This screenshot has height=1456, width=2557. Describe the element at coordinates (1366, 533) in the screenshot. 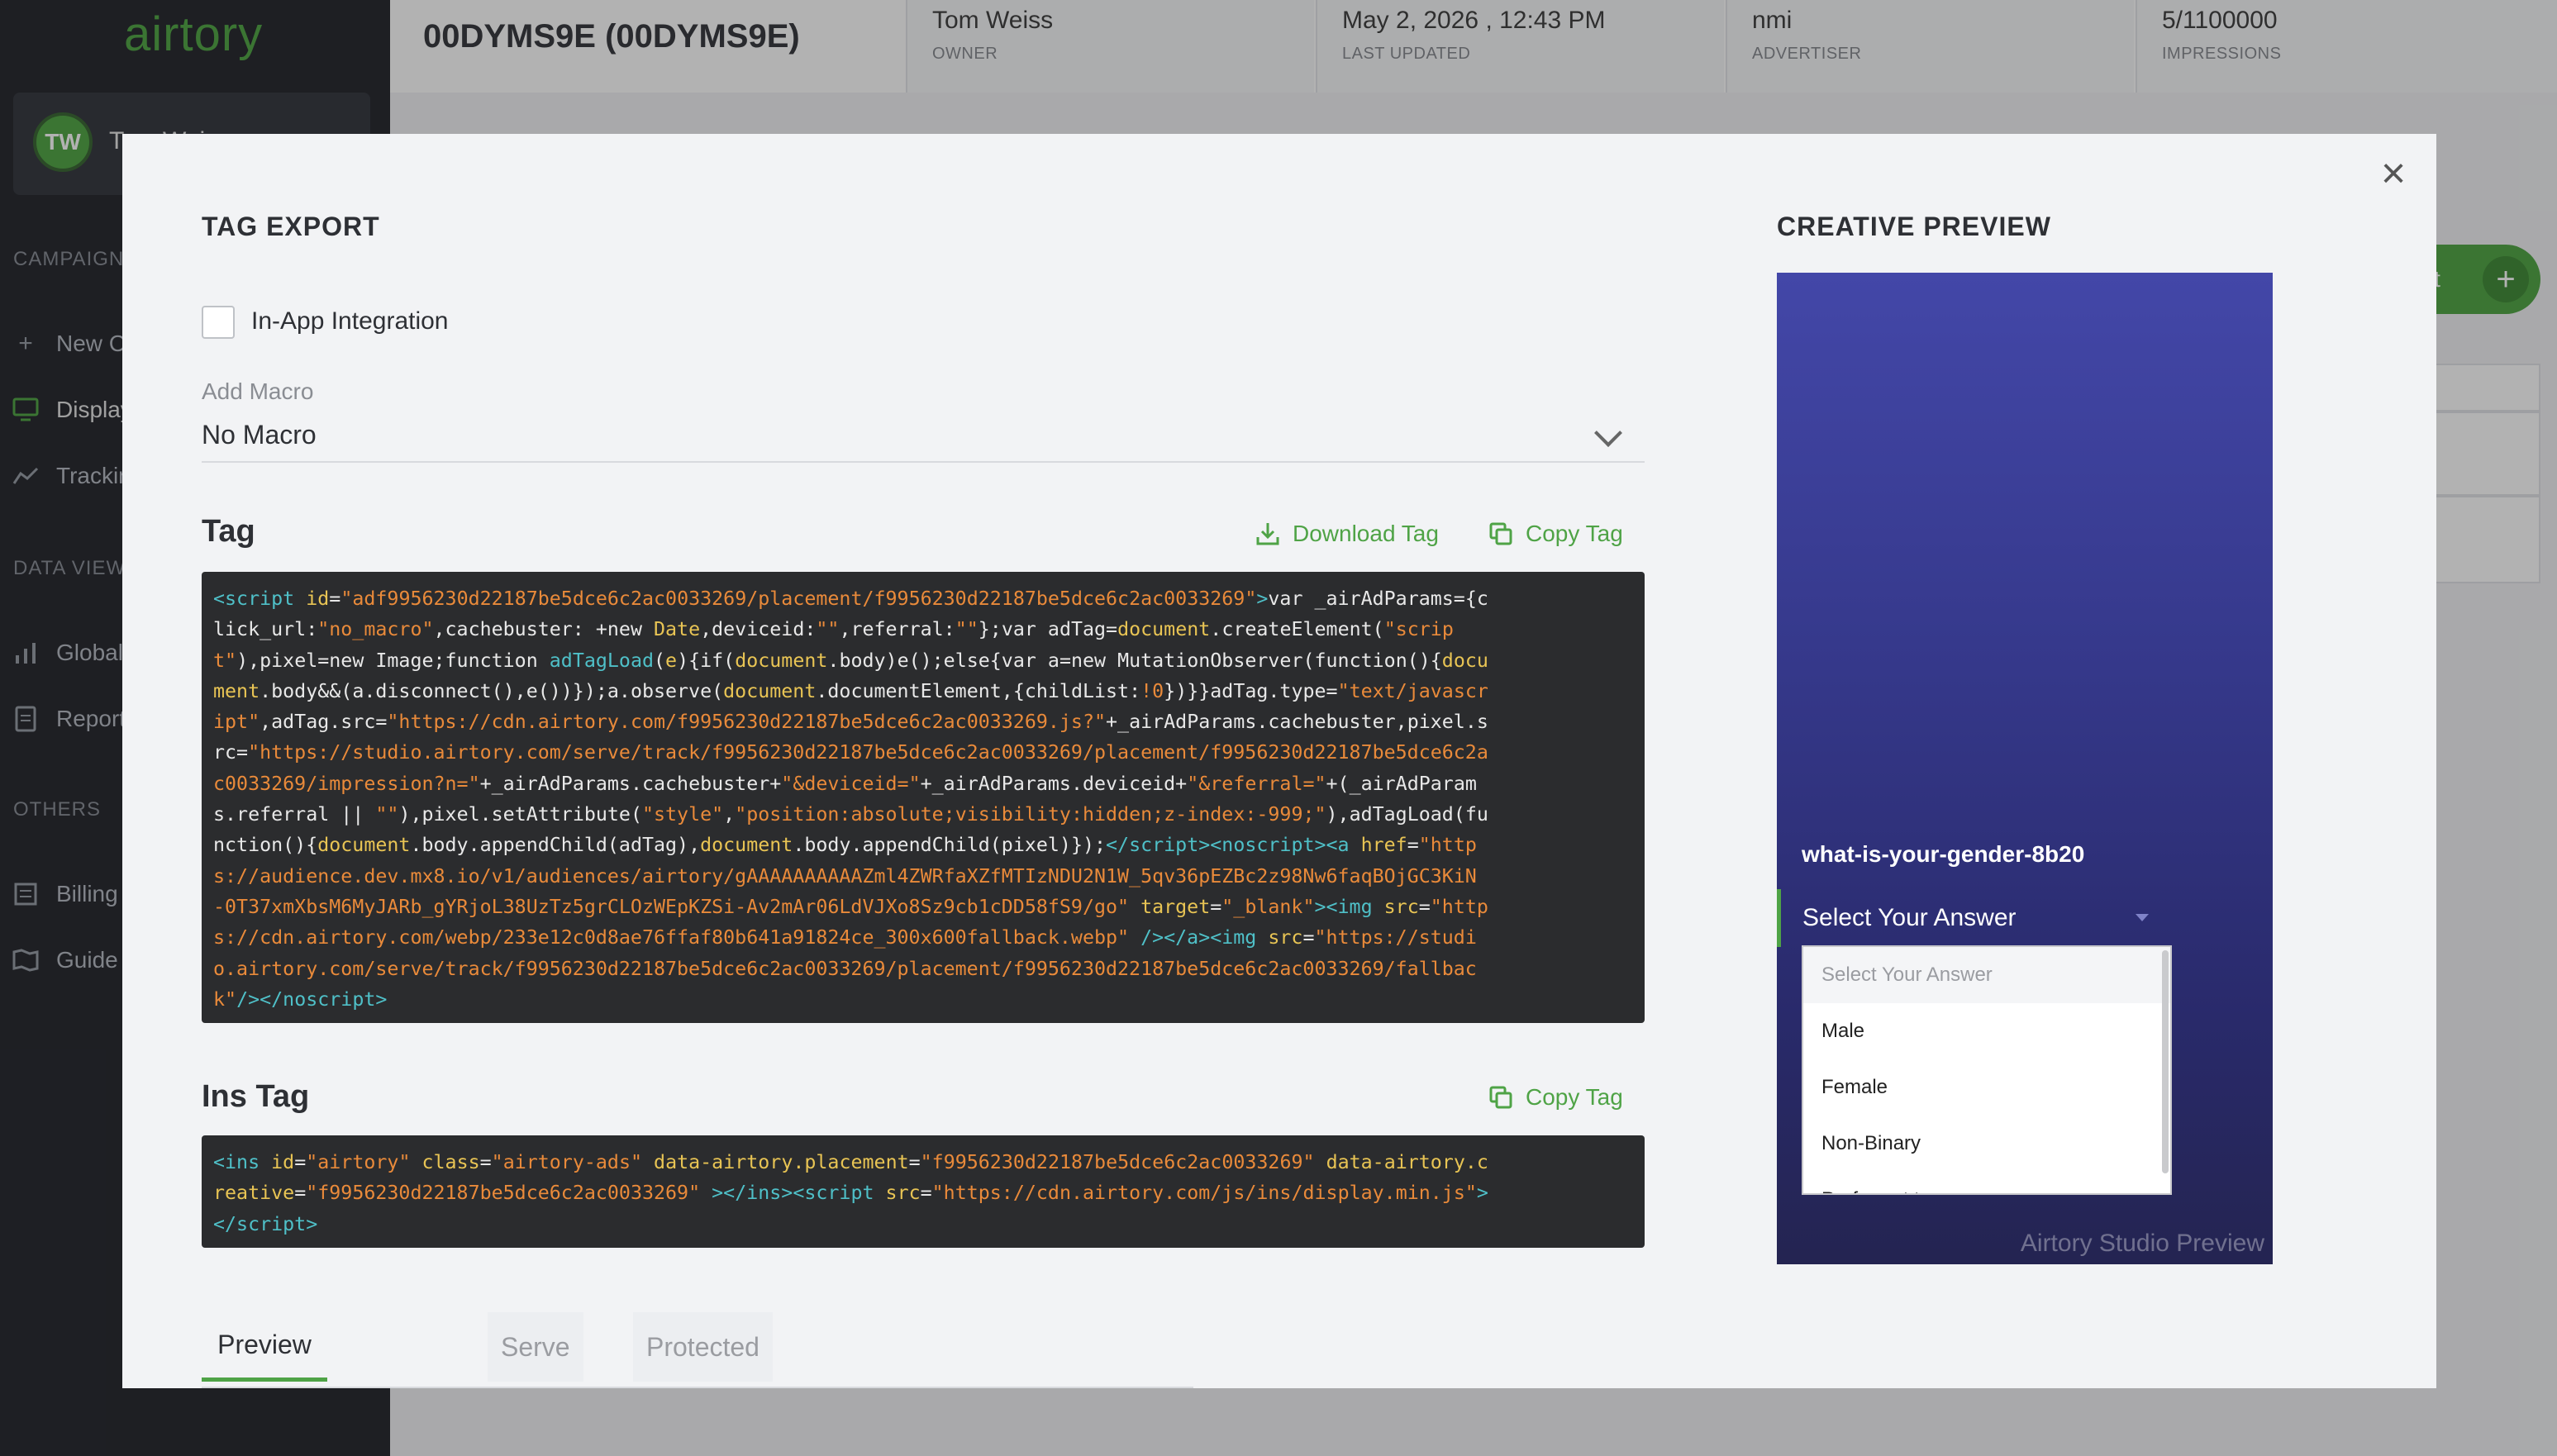

I see `download-tag-label: Download Tag` at that location.